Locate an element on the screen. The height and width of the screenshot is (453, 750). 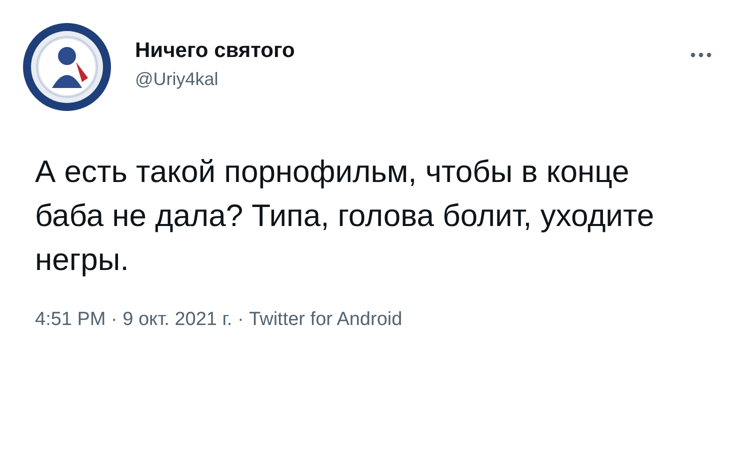
tweet-meta: 4:51 PM · 9 окт. 2021 г. · Twitter for Android is located at coordinates (219, 320).